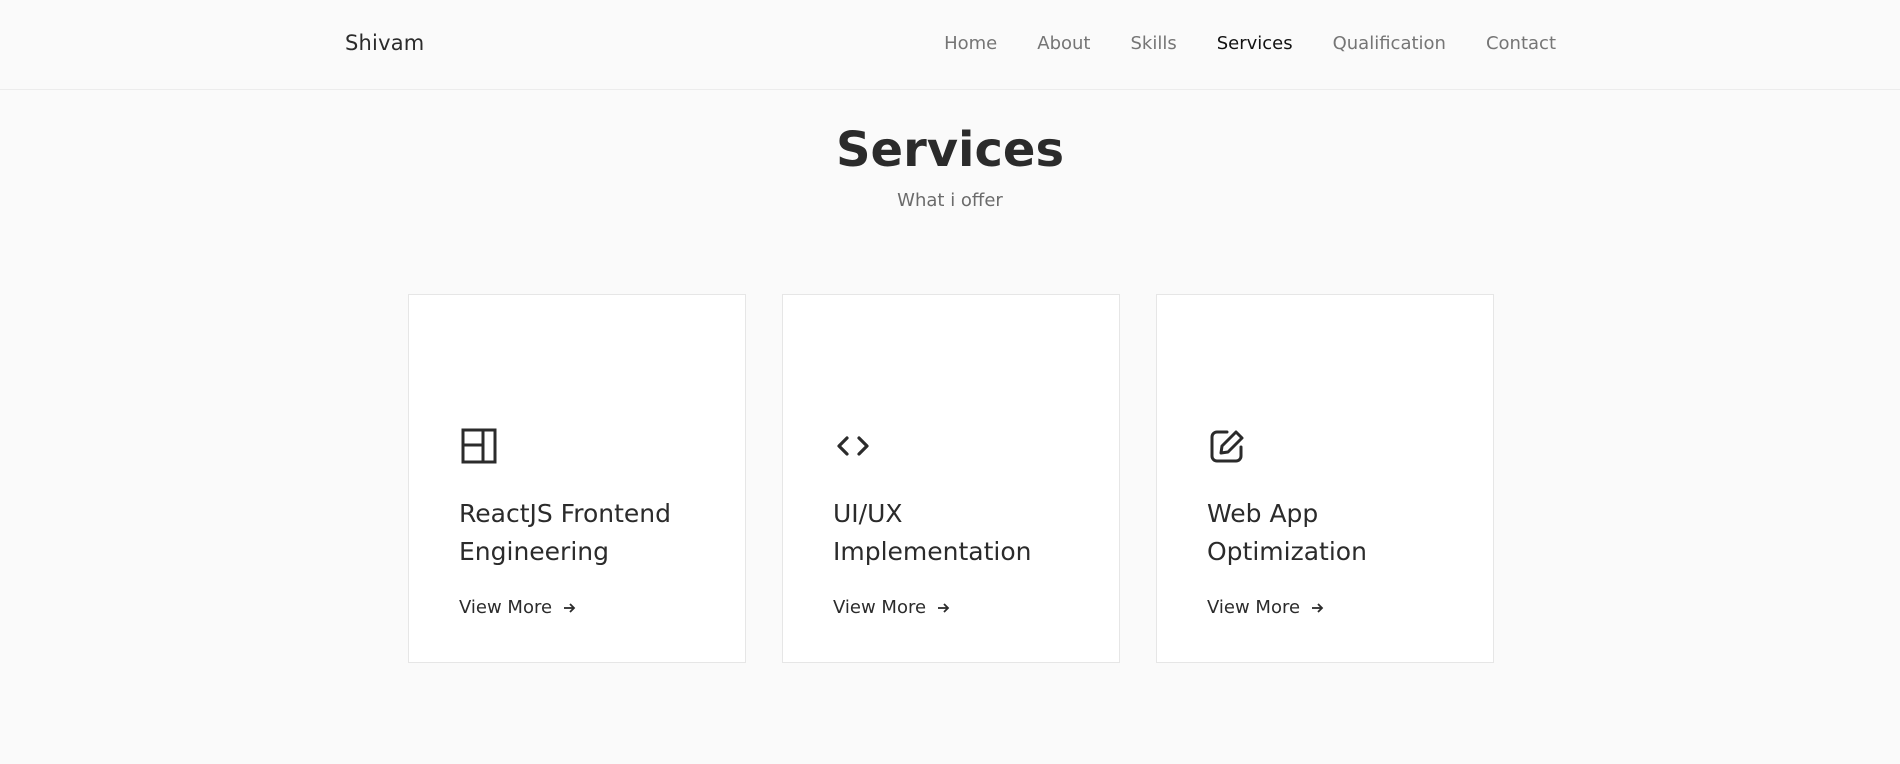 The height and width of the screenshot is (764, 1900). Describe the element at coordinates (577, 478) in the screenshot. I see `service-card-react: ReactJS Frontend Engineering View More` at that location.